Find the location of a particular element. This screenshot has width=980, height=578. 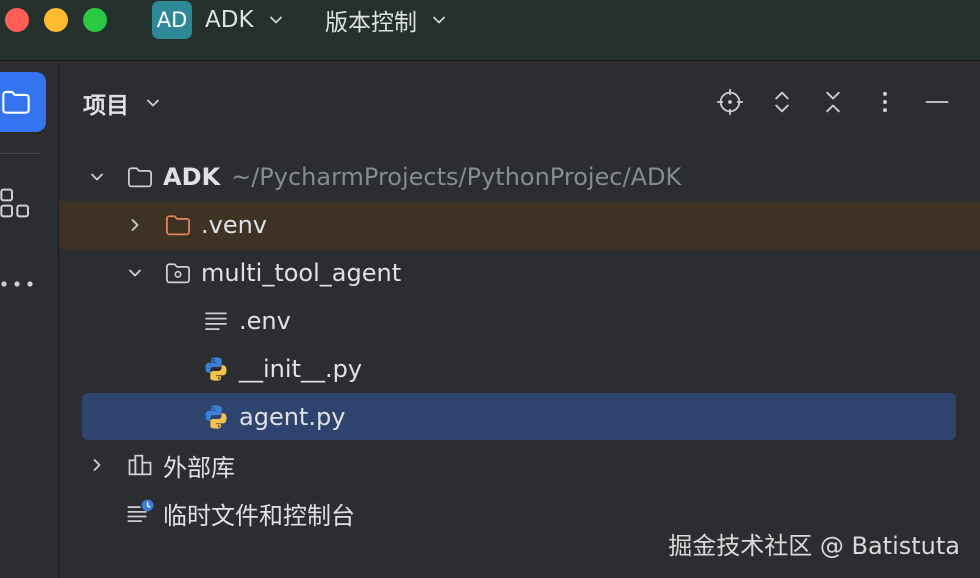

tree-row-adk: ADK ~/PycharmProjects/PythonProjec/ADK is located at coordinates (519, 177).